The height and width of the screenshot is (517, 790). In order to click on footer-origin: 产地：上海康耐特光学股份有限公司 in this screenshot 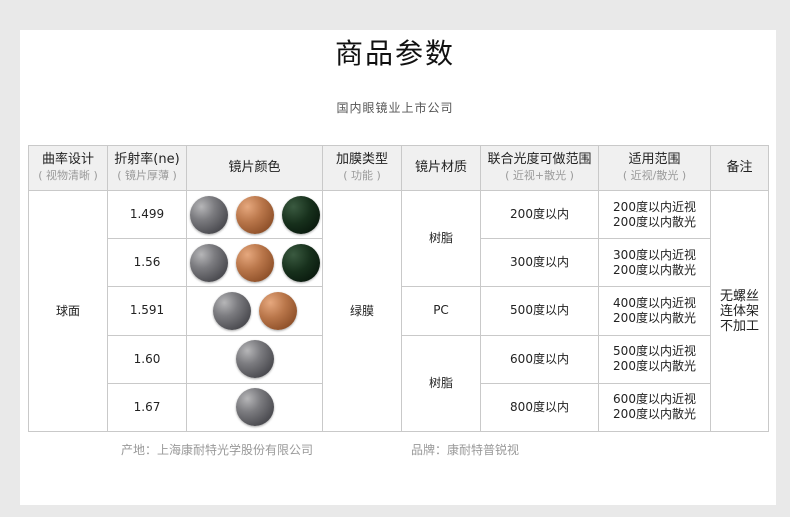, I will do `click(217, 450)`.